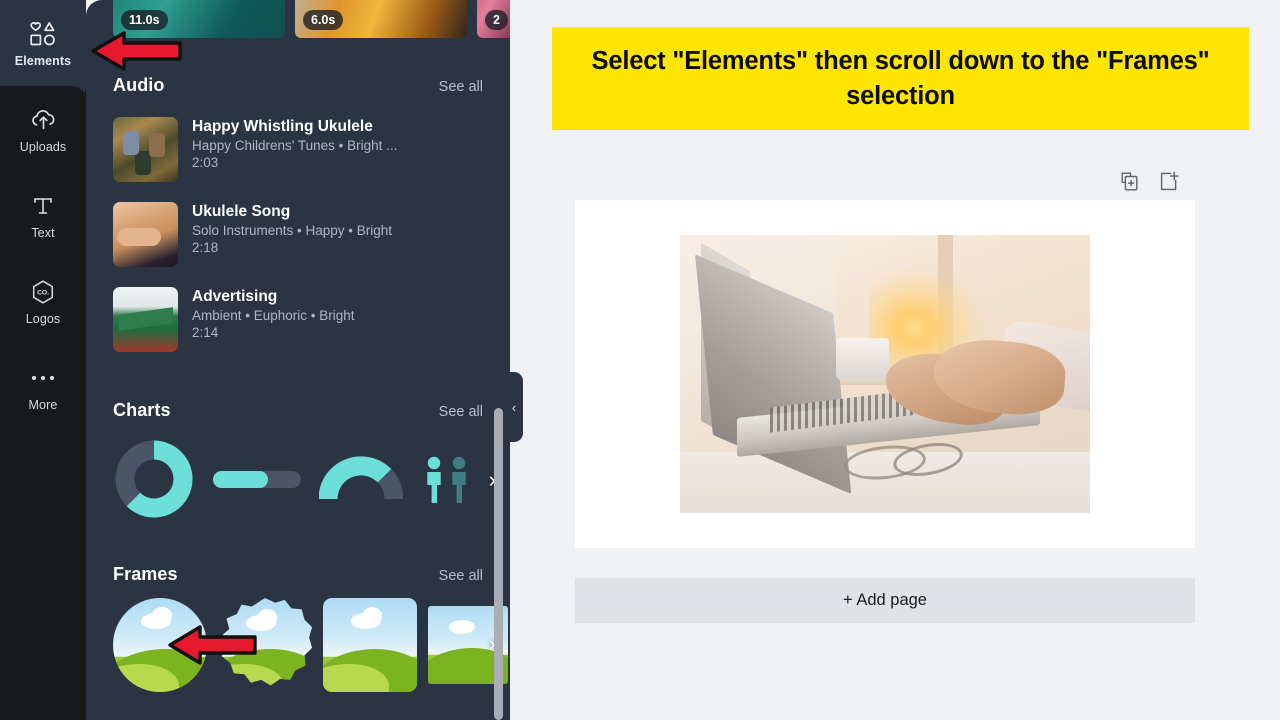 The image size is (1280, 720). I want to click on audio-title: Ukulele Song, so click(241, 211).